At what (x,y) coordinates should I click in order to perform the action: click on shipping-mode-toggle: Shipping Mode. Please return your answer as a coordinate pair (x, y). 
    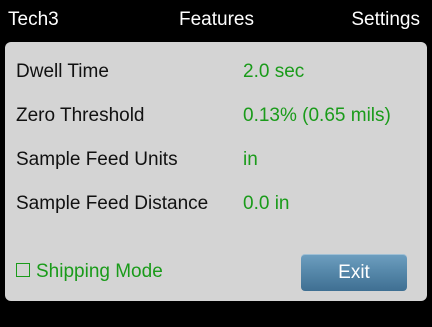
    Looking at the image, I should click on (89, 272).